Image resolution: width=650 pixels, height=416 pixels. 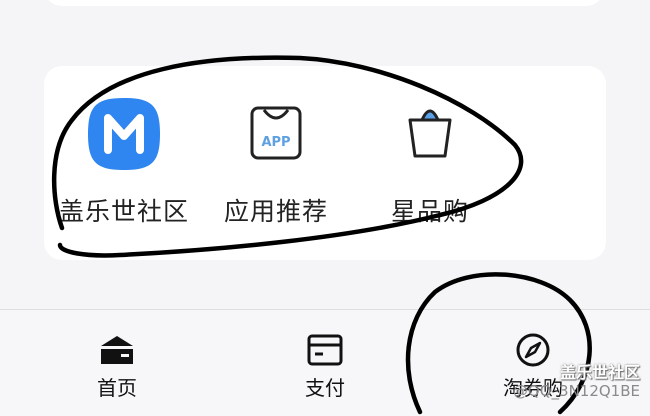 What do you see at coordinates (576, 391) in the screenshot?
I see `watermark-user: @QQ_3N12Q1BE` at bounding box center [576, 391].